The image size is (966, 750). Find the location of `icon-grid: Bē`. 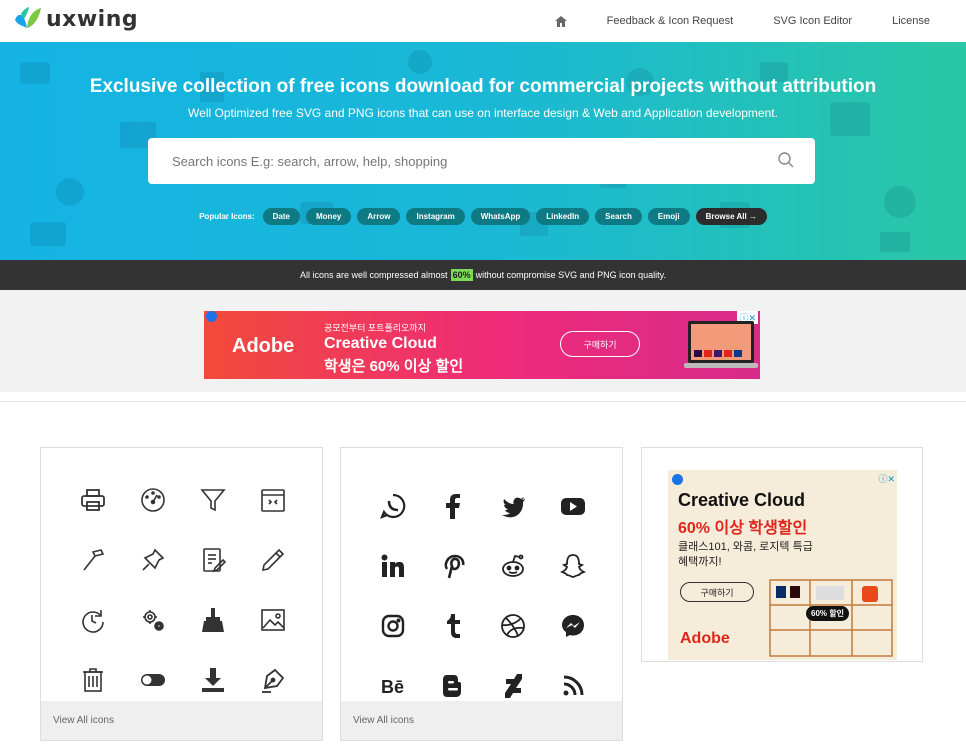

icon-grid: Bē is located at coordinates (483, 596).